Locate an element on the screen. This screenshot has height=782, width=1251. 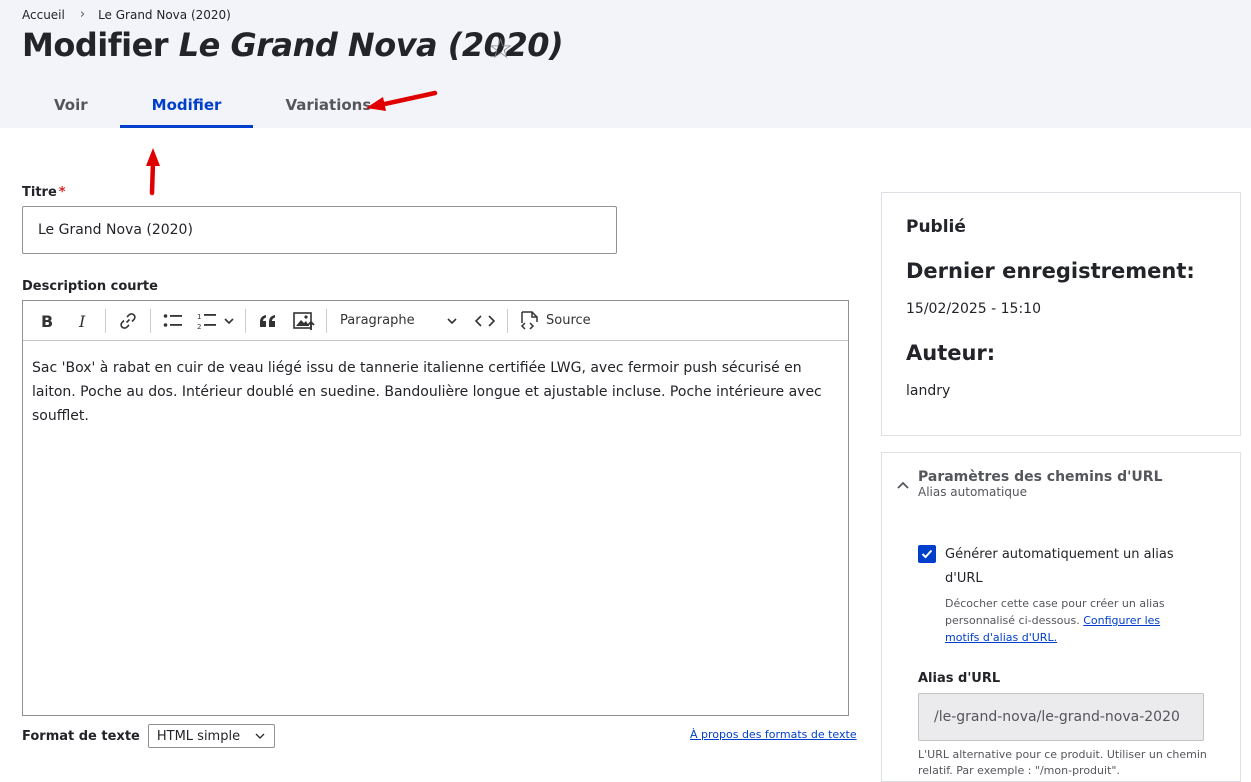
italic-button: I is located at coordinates (83, 321).